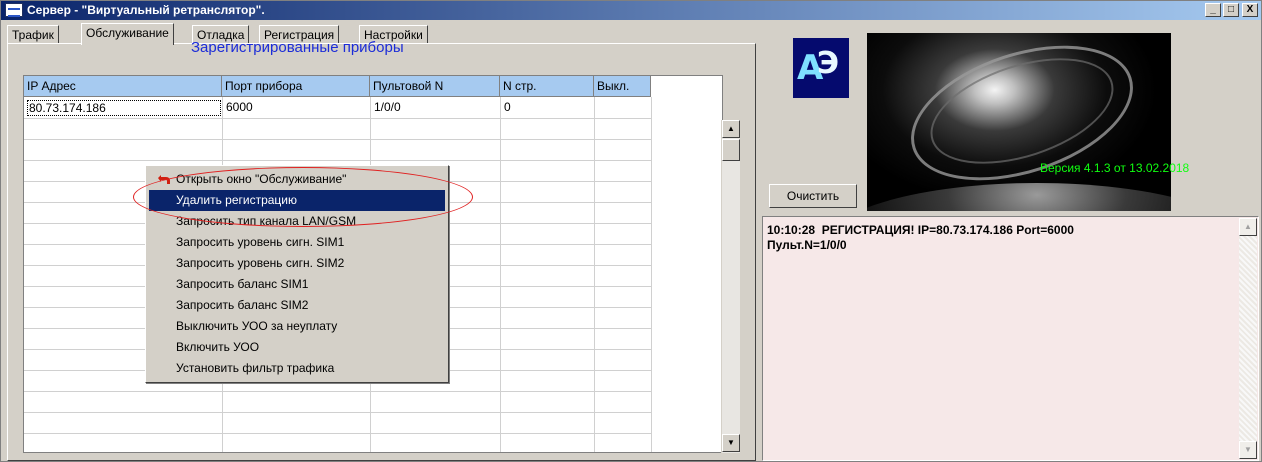 This screenshot has height=462, width=1262. Describe the element at coordinates (1019, 122) in the screenshot. I see `splash-image` at that location.